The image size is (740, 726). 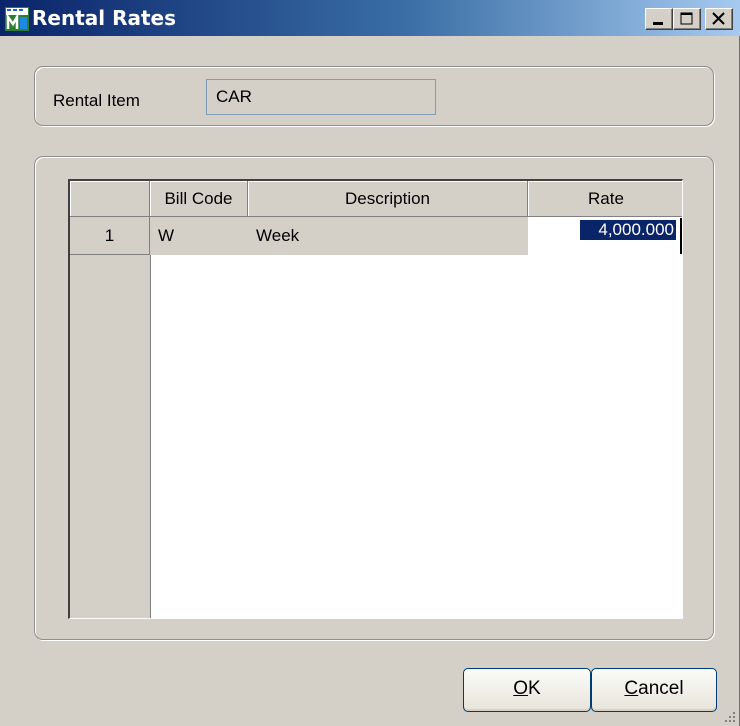 What do you see at coordinates (388, 199) in the screenshot?
I see `description-column-header: Description` at bounding box center [388, 199].